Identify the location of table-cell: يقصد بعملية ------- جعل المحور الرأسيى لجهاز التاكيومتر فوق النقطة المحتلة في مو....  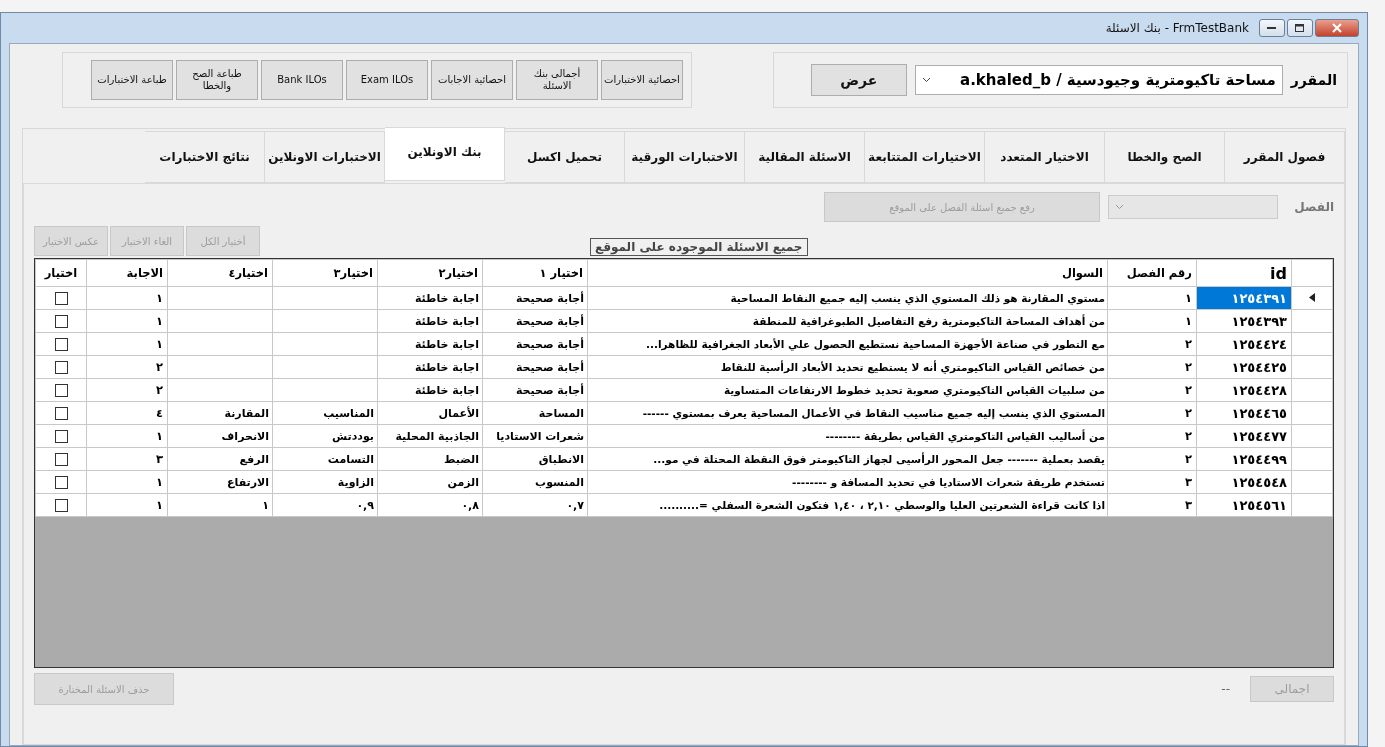
(847, 459).